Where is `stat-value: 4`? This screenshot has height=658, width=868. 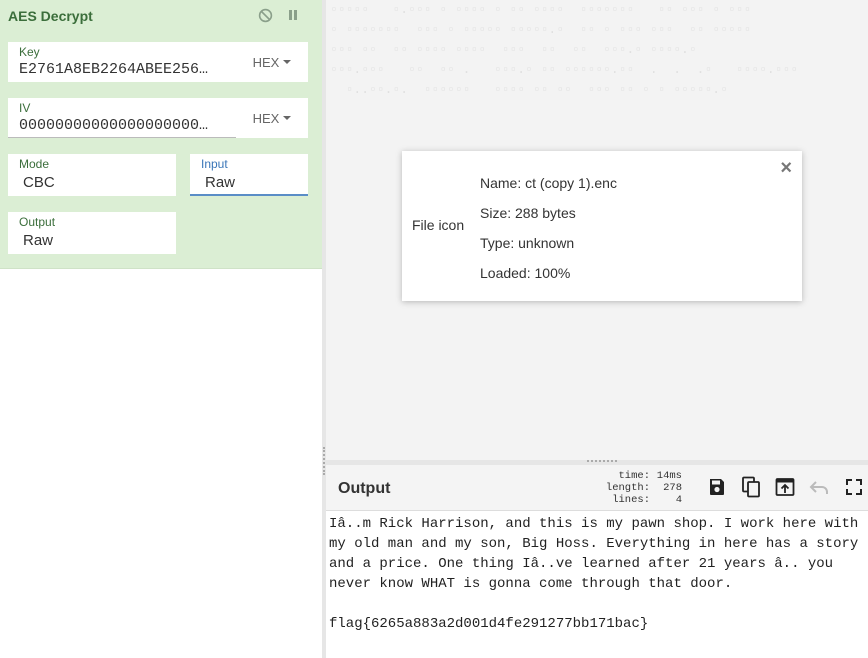 stat-value: 4 is located at coordinates (678, 500).